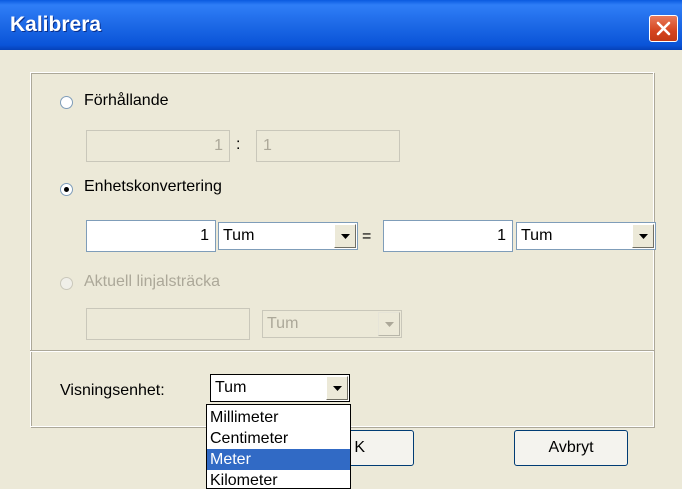 Image resolution: width=682 pixels, height=489 pixels. What do you see at coordinates (571, 448) in the screenshot?
I see `cancel-button: Avbryt` at bounding box center [571, 448].